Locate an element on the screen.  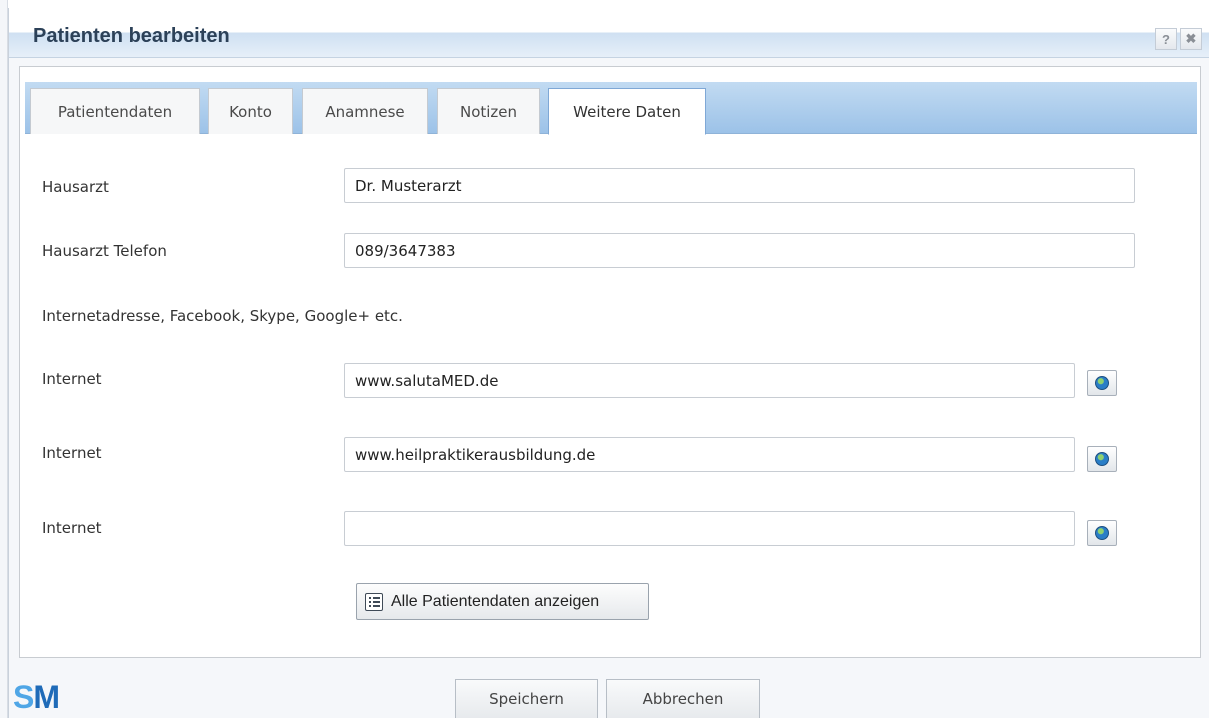
show-all-patient-data-button: Alle Patientendaten anzeigen is located at coordinates (502, 601).